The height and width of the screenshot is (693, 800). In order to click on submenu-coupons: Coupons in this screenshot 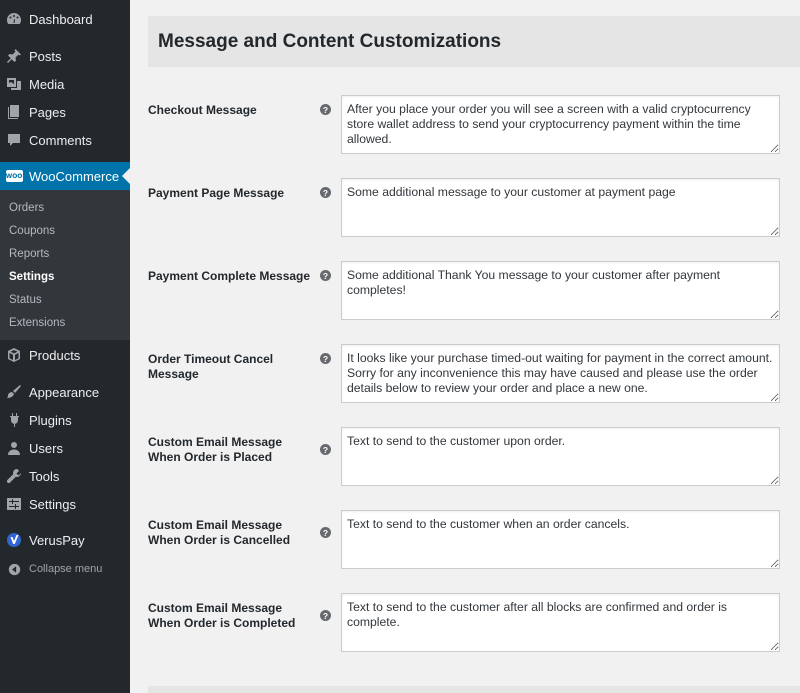, I will do `click(32, 231)`.